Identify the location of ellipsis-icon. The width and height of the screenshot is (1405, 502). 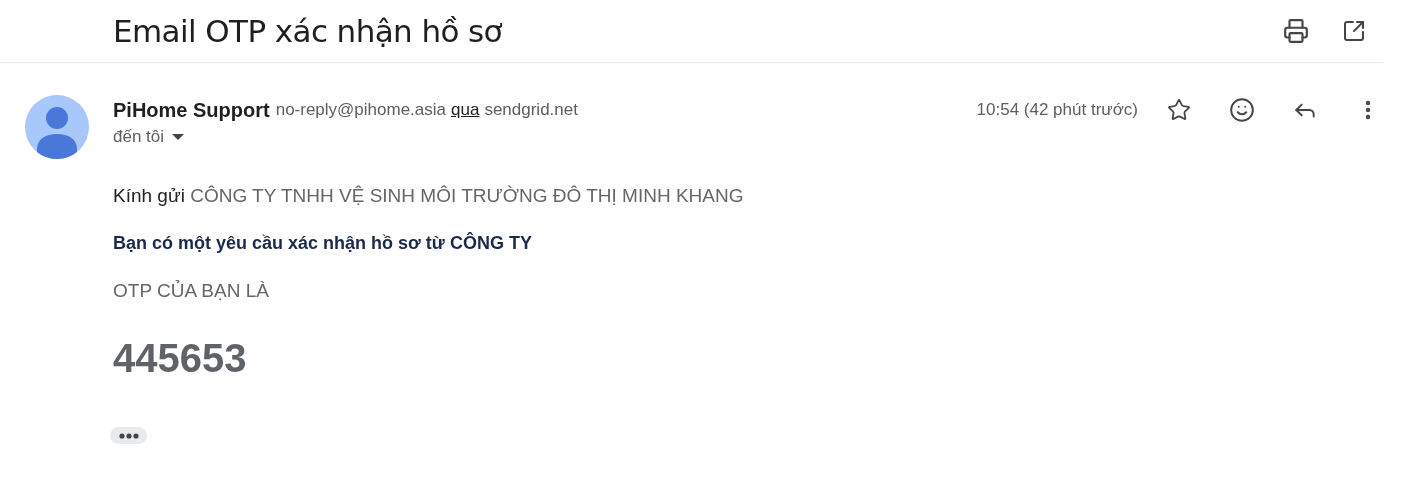
(128, 435).